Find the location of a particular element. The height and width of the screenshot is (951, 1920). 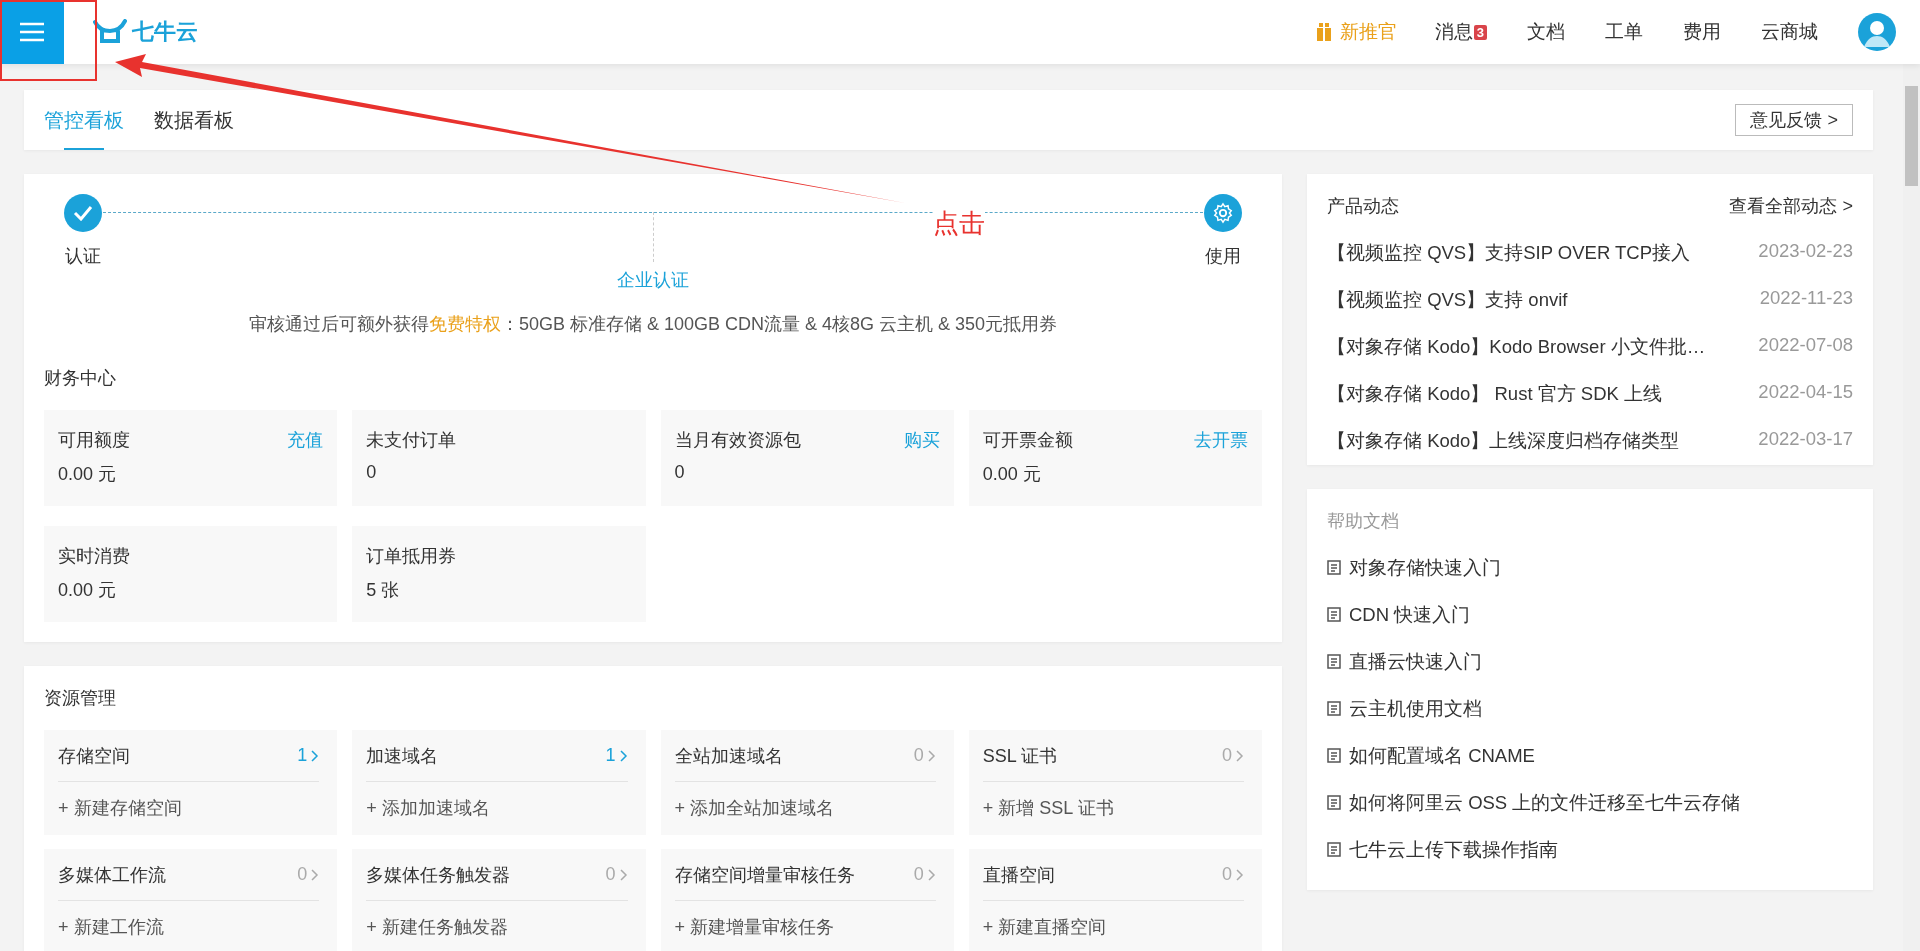

nav-link: 云商城 is located at coordinates (1789, 32).